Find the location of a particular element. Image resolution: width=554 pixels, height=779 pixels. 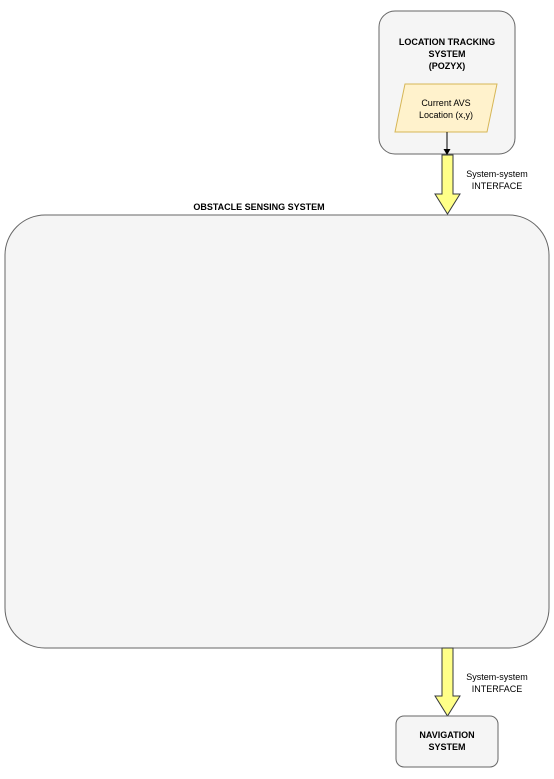

current-location-data is located at coordinates (446, 108).